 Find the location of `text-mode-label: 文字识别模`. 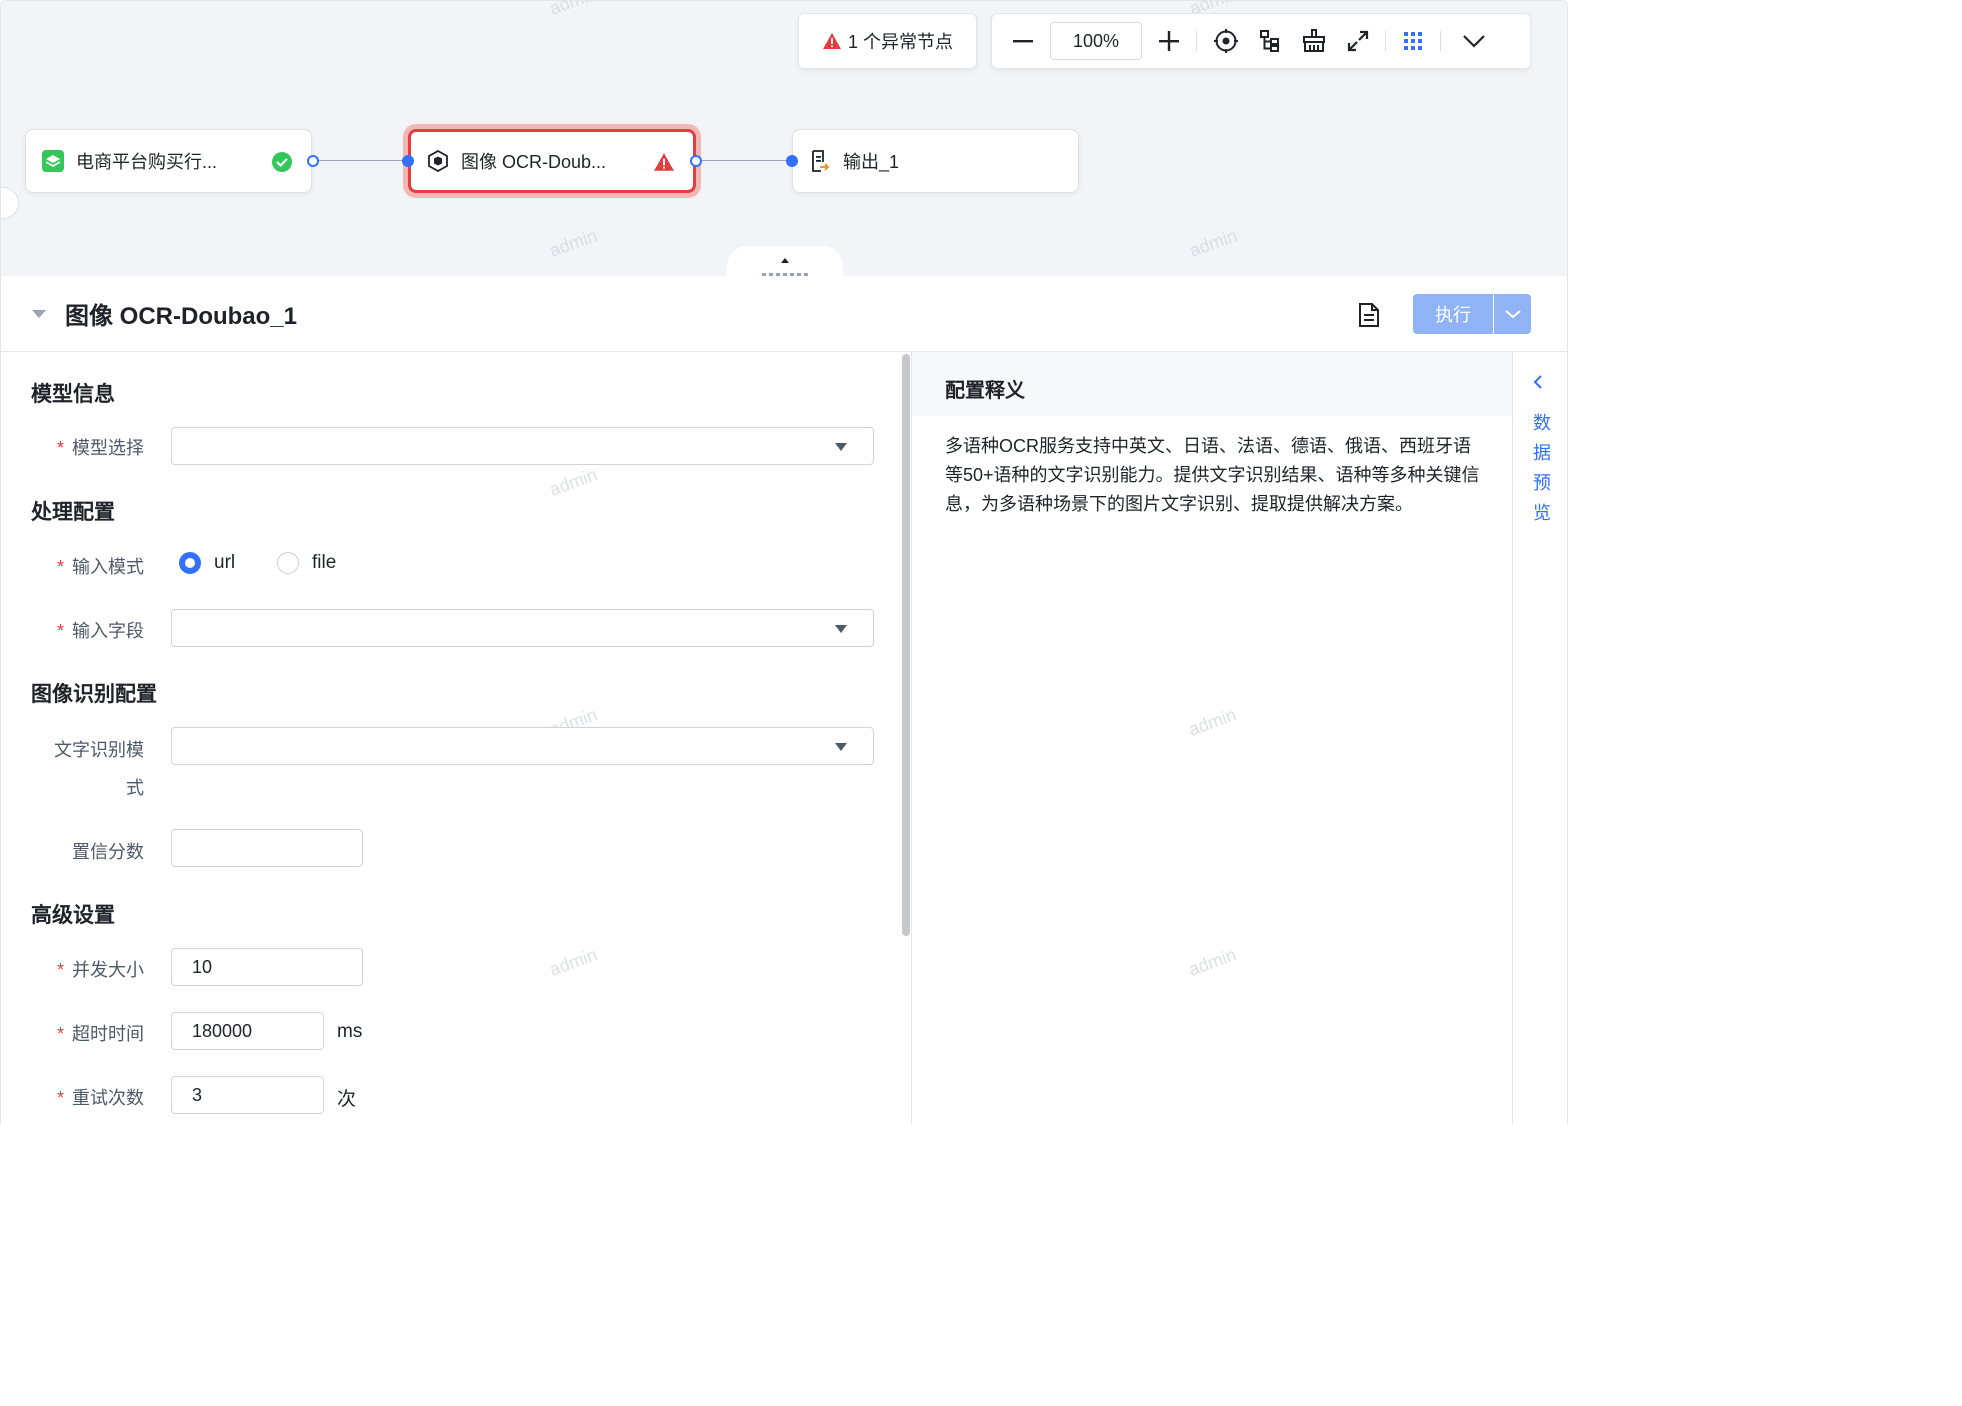

text-mode-label: 文字识别模 is located at coordinates (99, 750).